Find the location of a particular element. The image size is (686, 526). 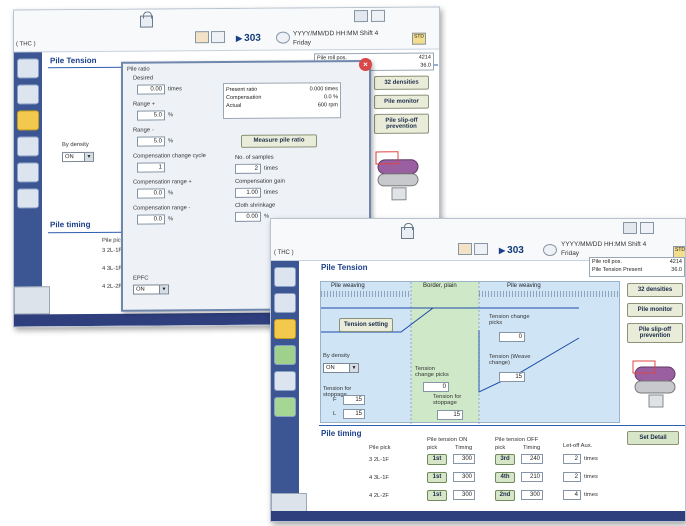

present-ratio-label: Present ratio is located at coordinates (242, 90).